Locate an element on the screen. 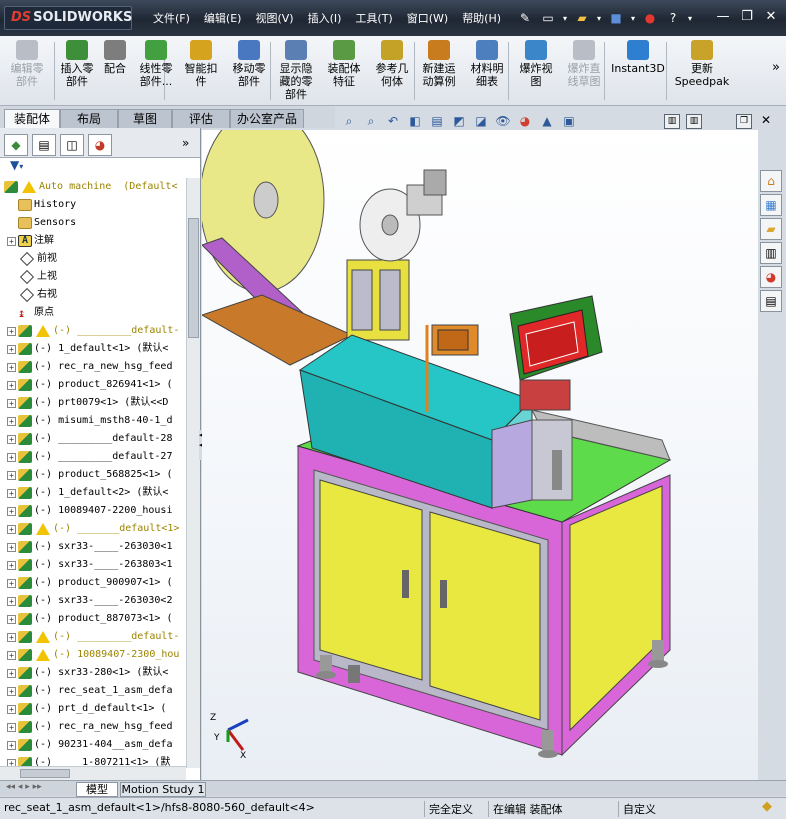 This screenshot has height=819, width=786. display-manager-tab-icon: ◕ is located at coordinates (100, 145).